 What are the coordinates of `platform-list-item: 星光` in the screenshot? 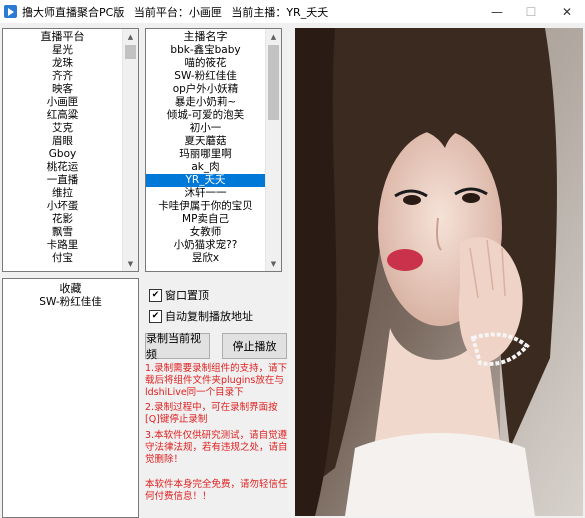 It's located at (62, 50).